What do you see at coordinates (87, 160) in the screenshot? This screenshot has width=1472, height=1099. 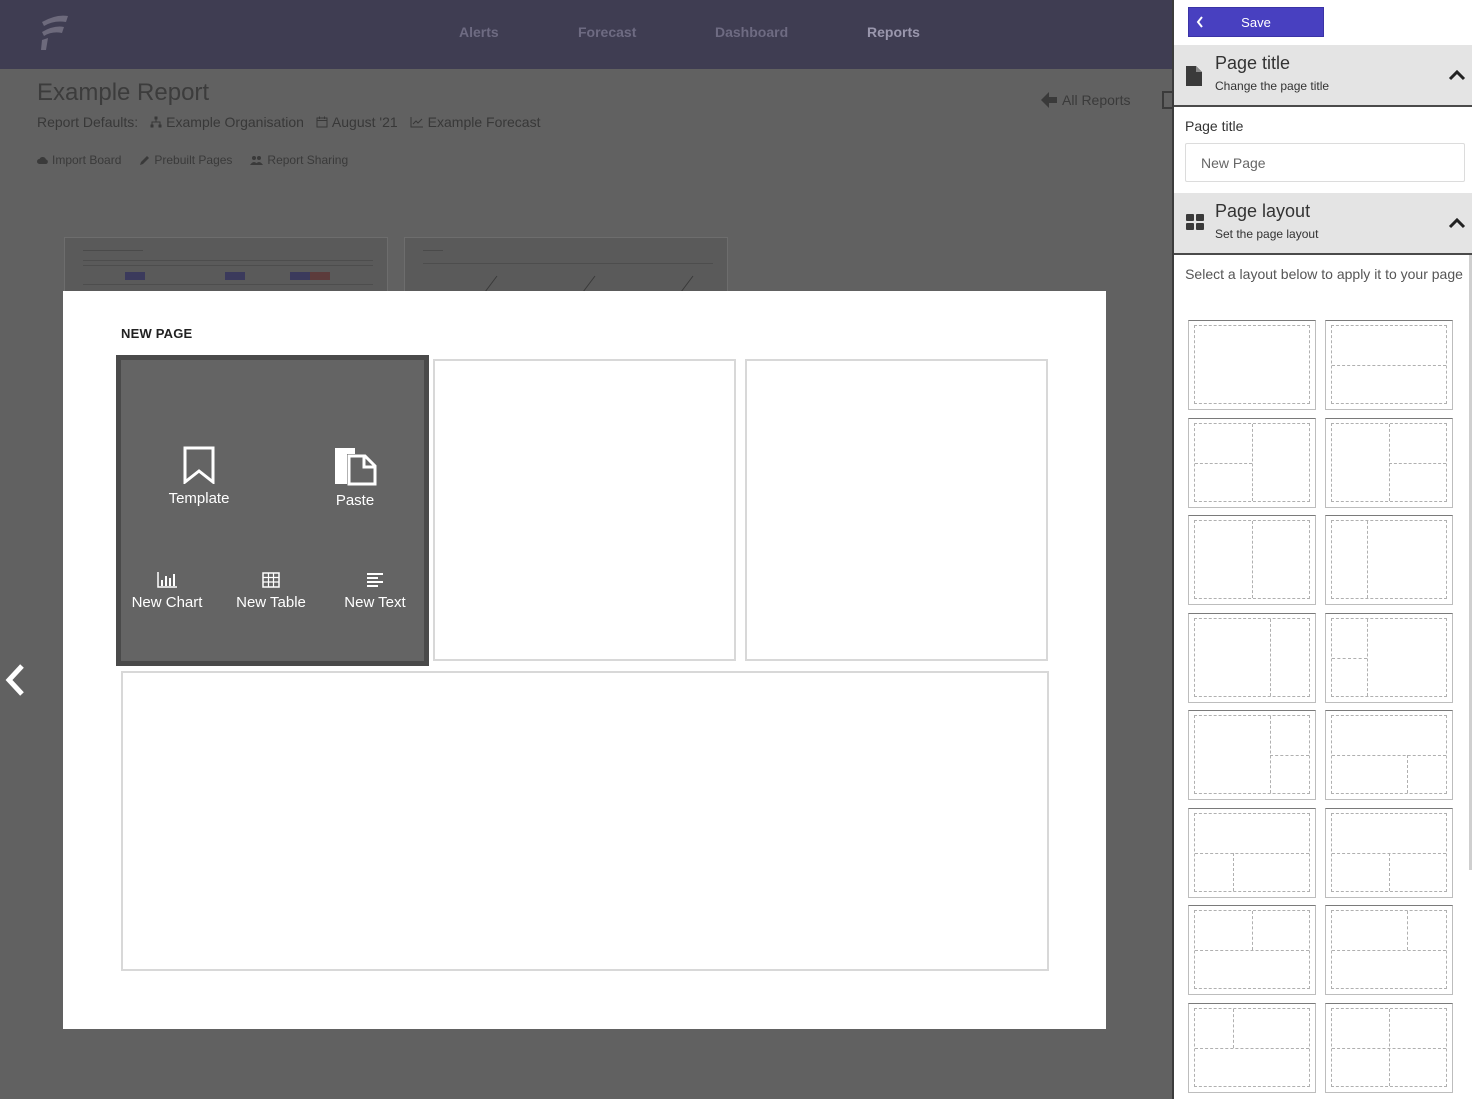 I see `import-board-label: Import Board` at bounding box center [87, 160].